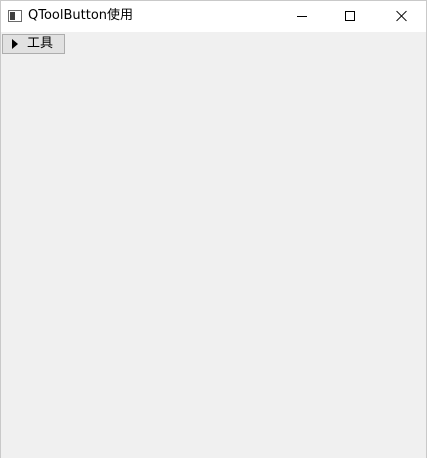  Describe the element at coordinates (213, 16) in the screenshot. I see `title-bar: QToolButton使用` at that location.